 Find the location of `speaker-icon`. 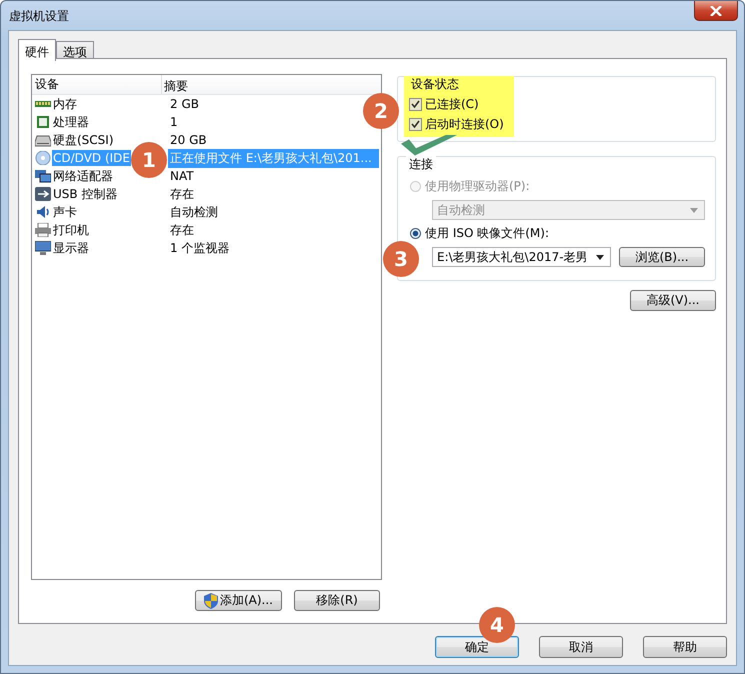

speaker-icon is located at coordinates (43, 212).